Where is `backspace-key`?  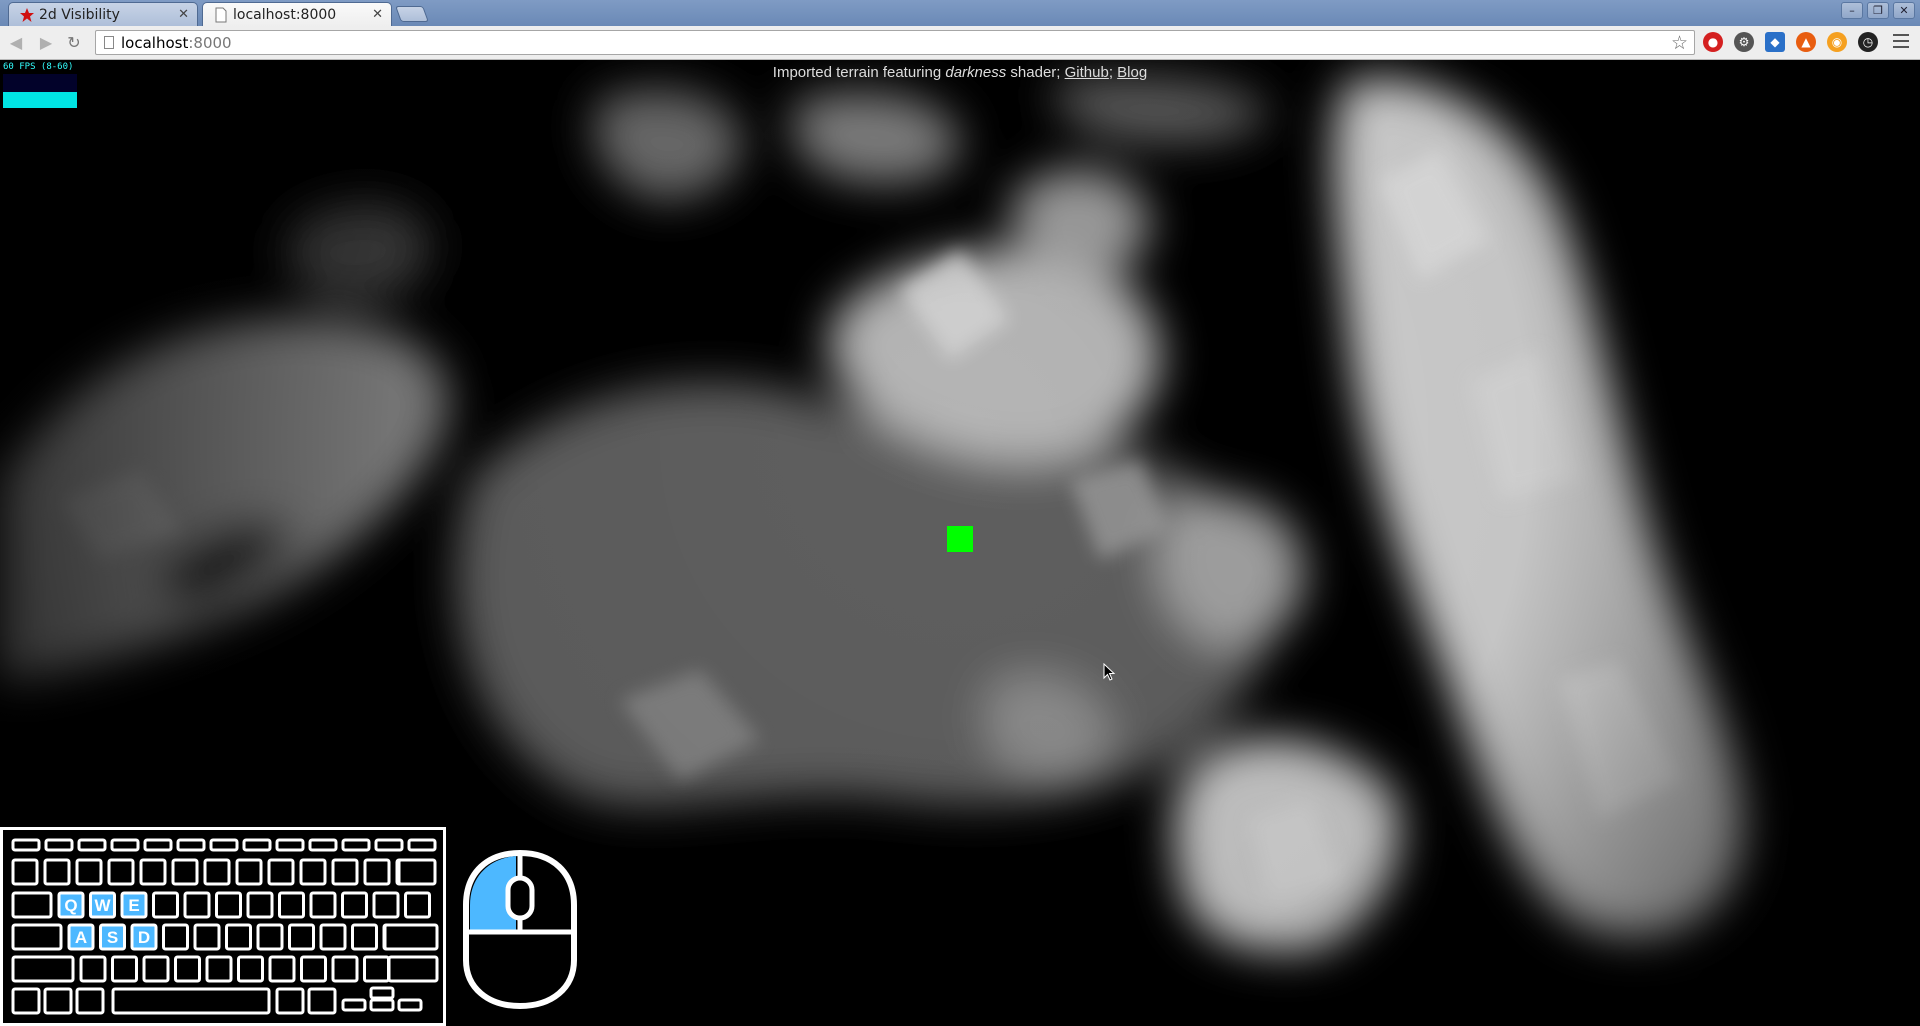
backspace-key is located at coordinates (417, 872).